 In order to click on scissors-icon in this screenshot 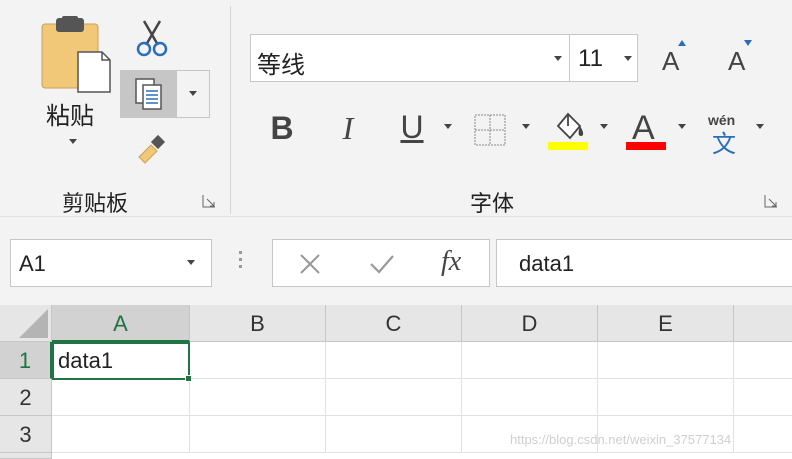, I will do `click(152, 38)`.